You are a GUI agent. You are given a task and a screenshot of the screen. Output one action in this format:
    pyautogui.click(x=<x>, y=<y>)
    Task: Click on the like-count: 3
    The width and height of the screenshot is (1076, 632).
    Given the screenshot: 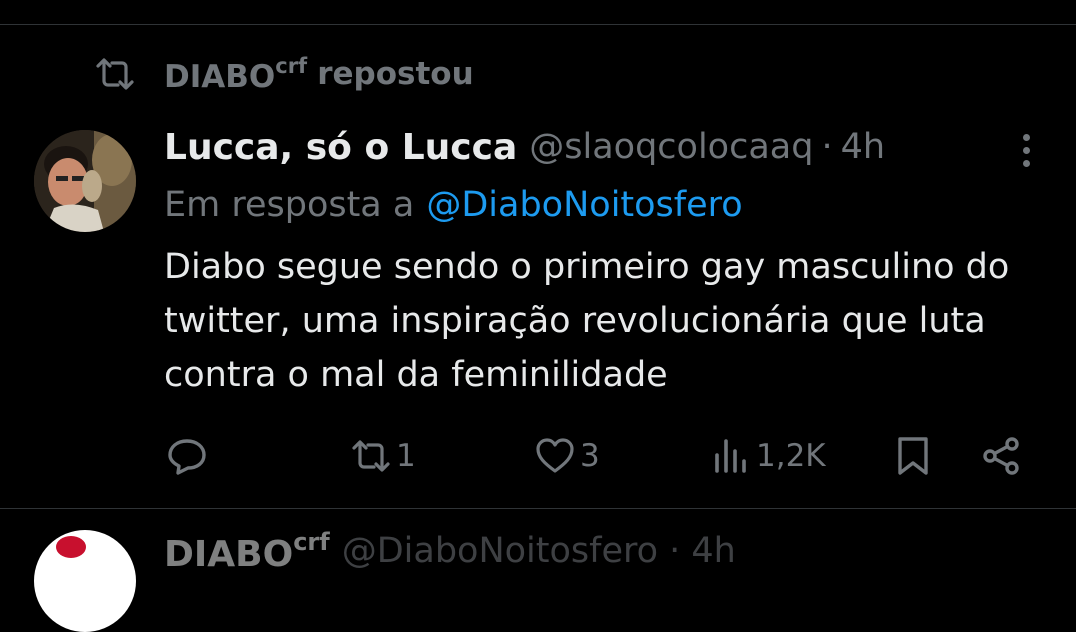 What is the action you would take?
    pyautogui.click(x=590, y=456)
    